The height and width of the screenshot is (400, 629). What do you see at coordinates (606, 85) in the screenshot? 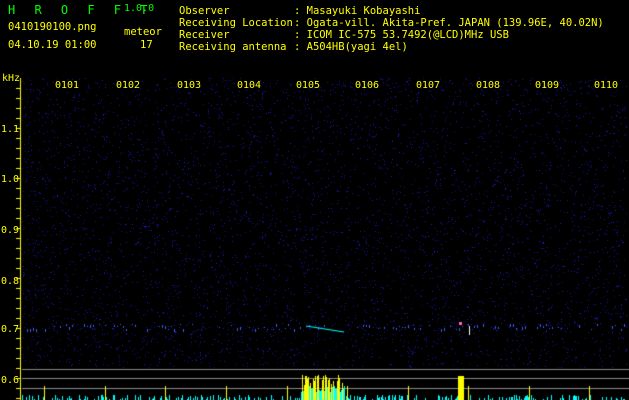
I see `time-tick: 0110` at bounding box center [606, 85].